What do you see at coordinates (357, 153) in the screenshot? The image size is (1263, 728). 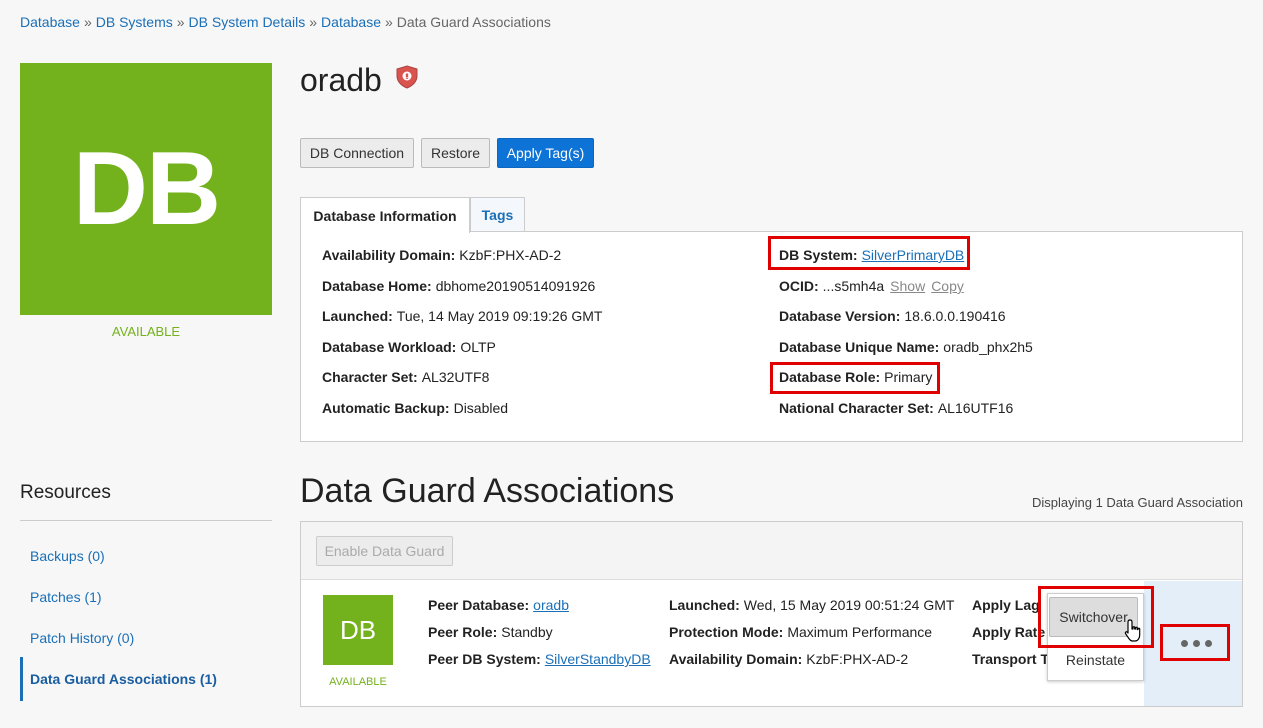 I see `db-connection-button: DB Connection` at bounding box center [357, 153].